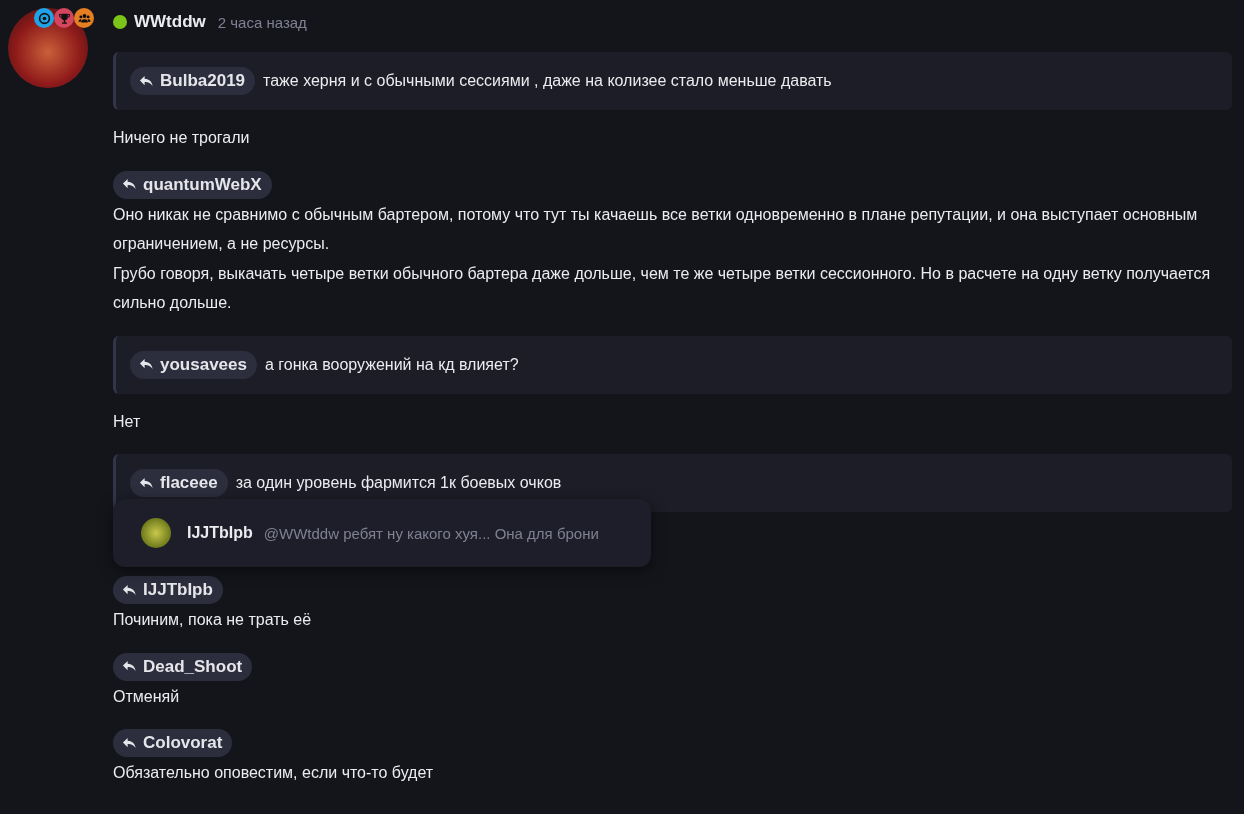  I want to click on reply-mention: flaceee, so click(179, 483).